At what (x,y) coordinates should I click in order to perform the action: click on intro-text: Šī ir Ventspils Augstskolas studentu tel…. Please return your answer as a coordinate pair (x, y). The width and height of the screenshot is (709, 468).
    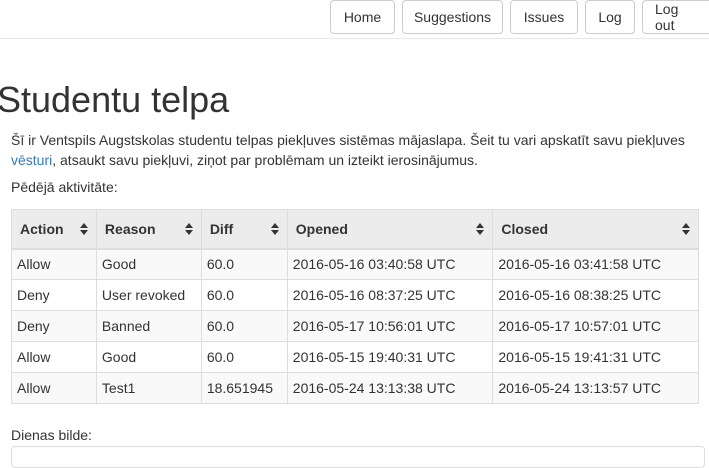
    Looking at the image, I should click on (360, 150).